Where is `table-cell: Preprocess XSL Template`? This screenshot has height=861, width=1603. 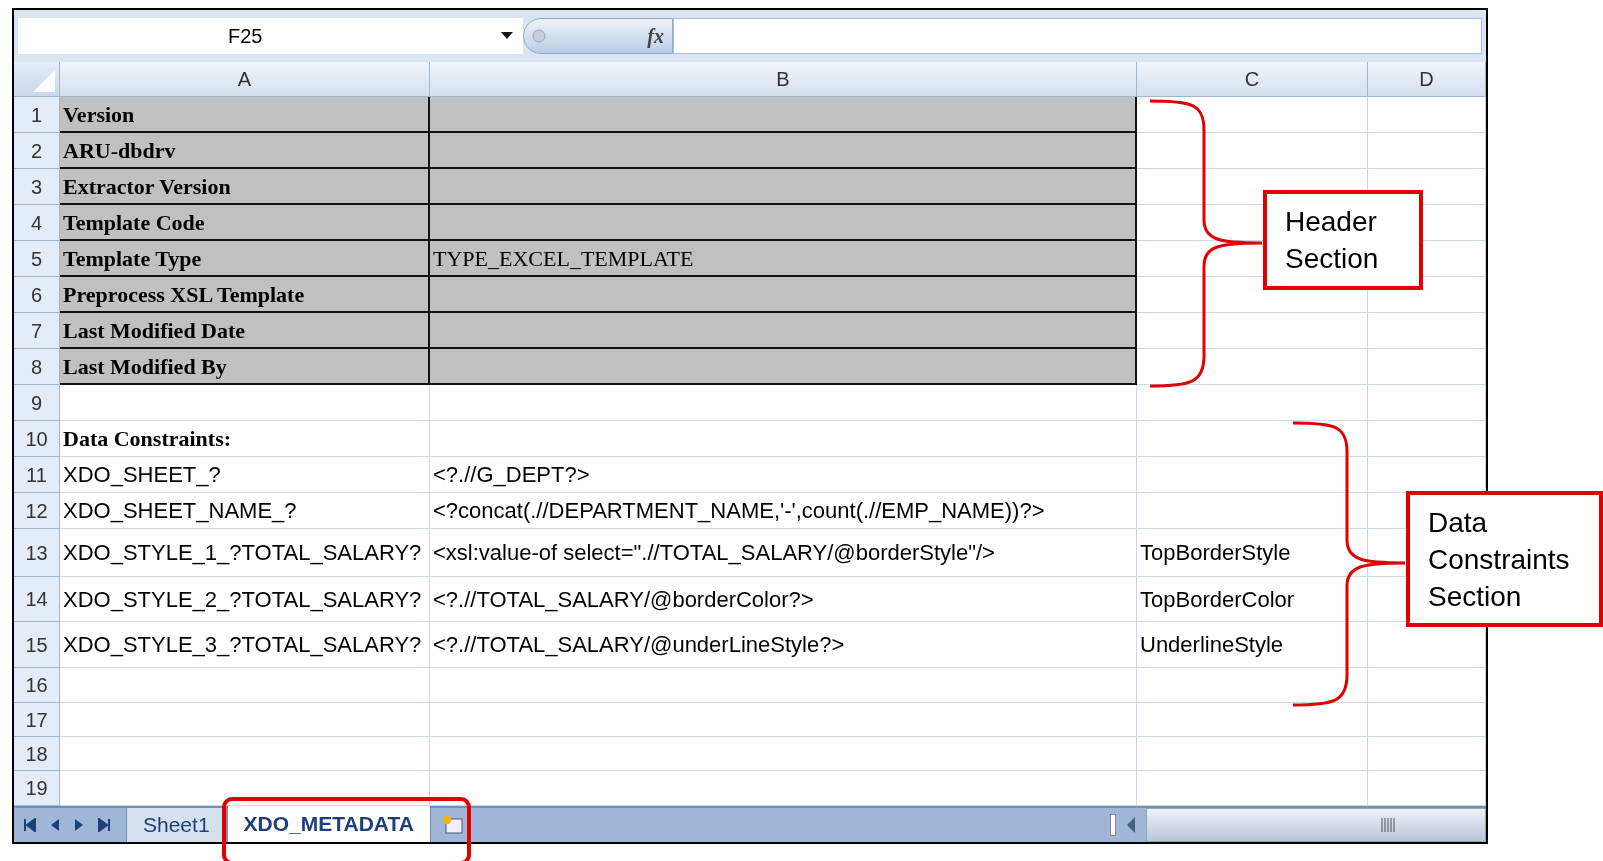 table-cell: Preprocess XSL Template is located at coordinates (245, 295).